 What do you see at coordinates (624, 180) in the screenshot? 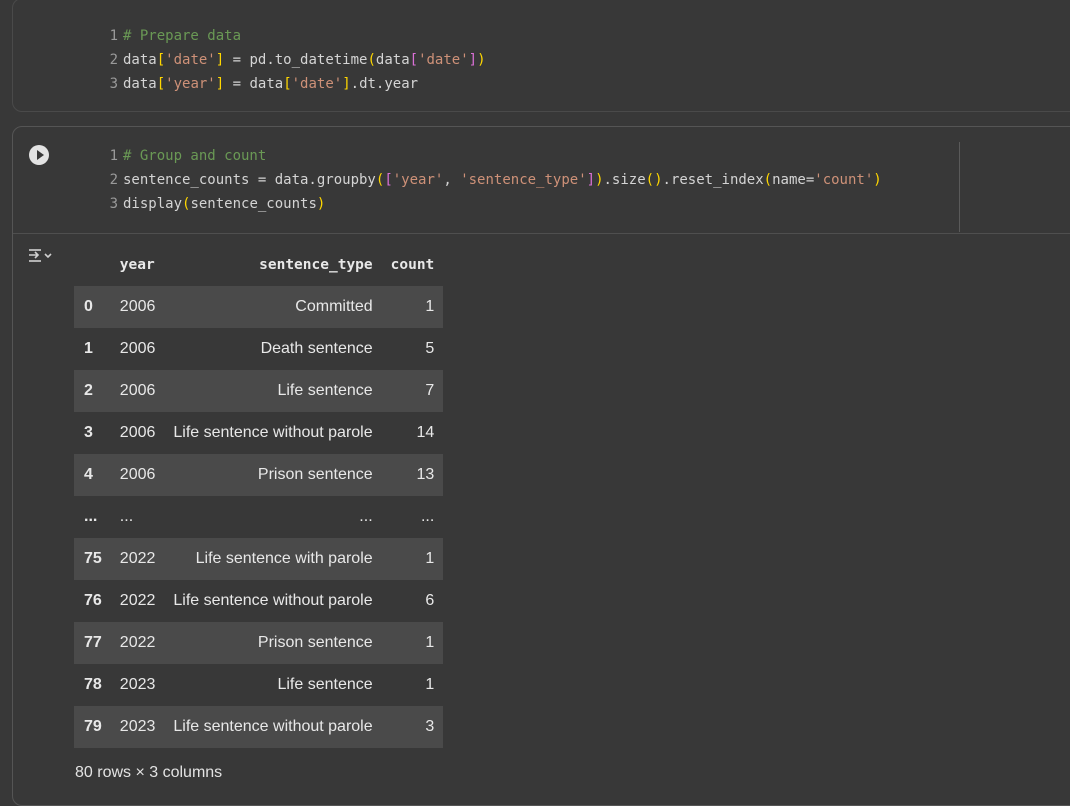
I see `code-token: .size` at bounding box center [624, 180].